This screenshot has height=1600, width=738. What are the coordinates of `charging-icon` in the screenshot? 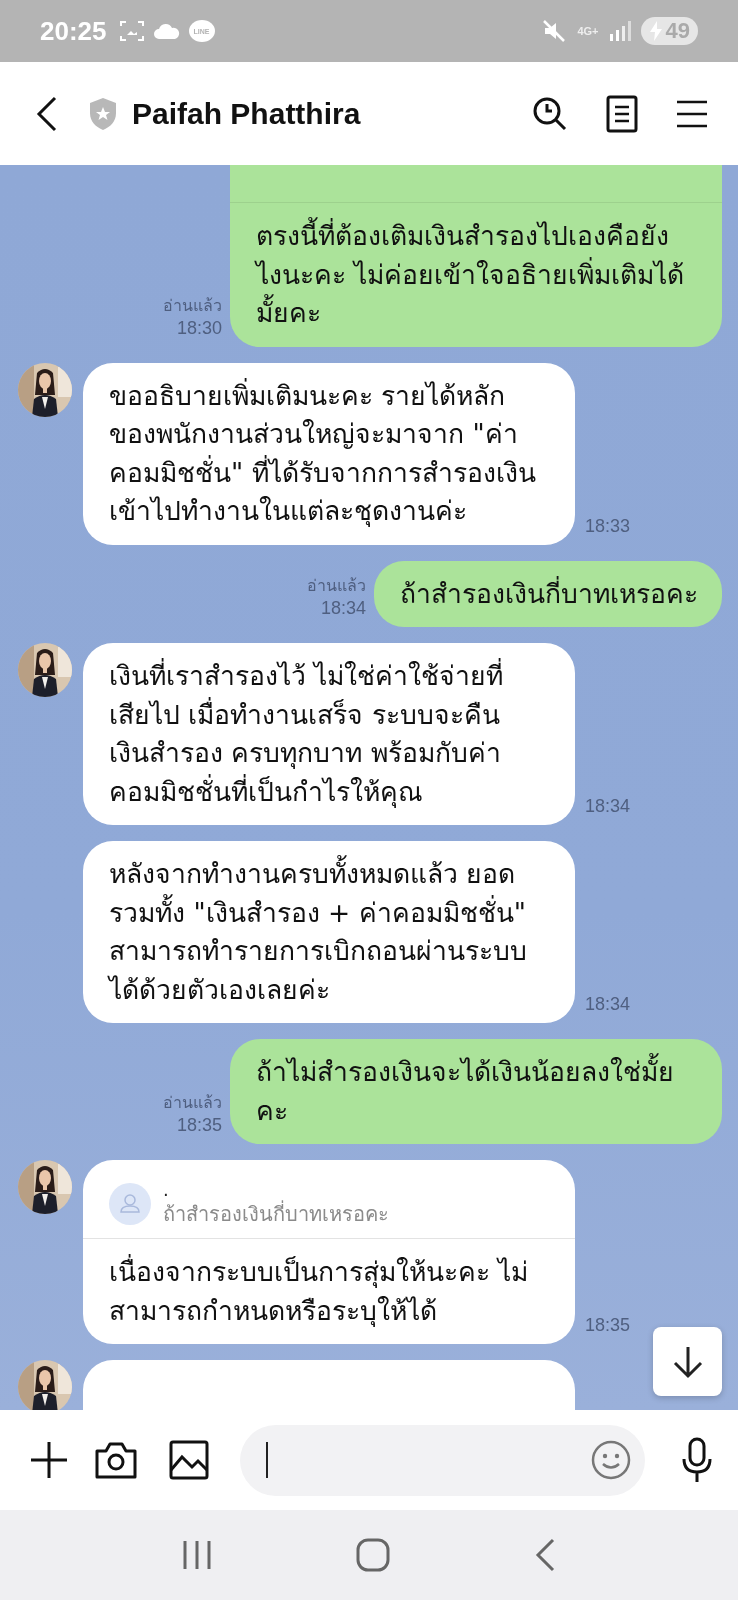 It's located at (655, 31).